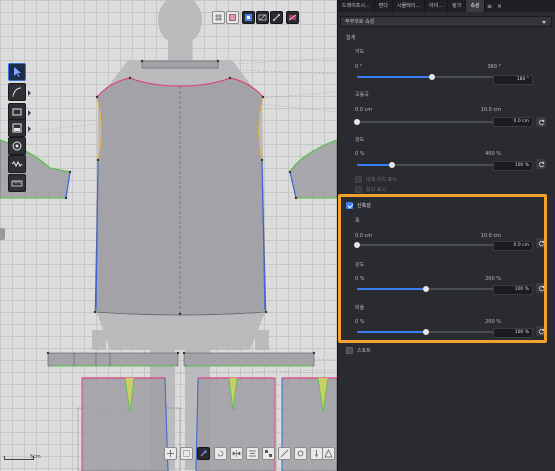 The image size is (555, 471). I want to click on rectangle-icon, so click(17, 112).